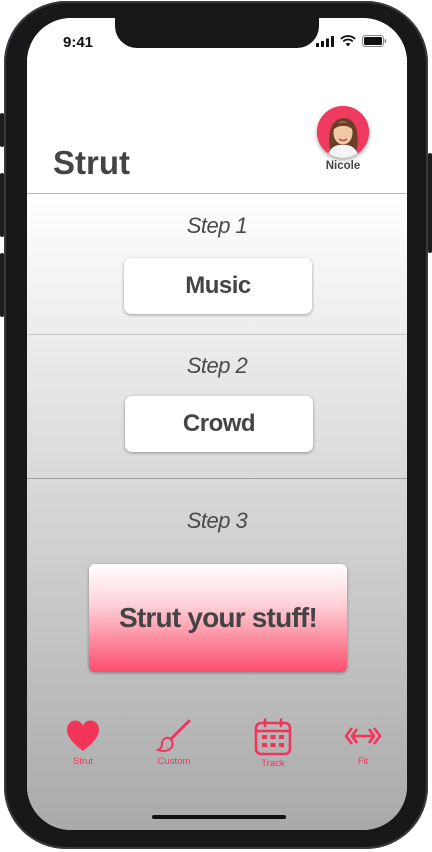  I want to click on tab-track-label: Track, so click(273, 763).